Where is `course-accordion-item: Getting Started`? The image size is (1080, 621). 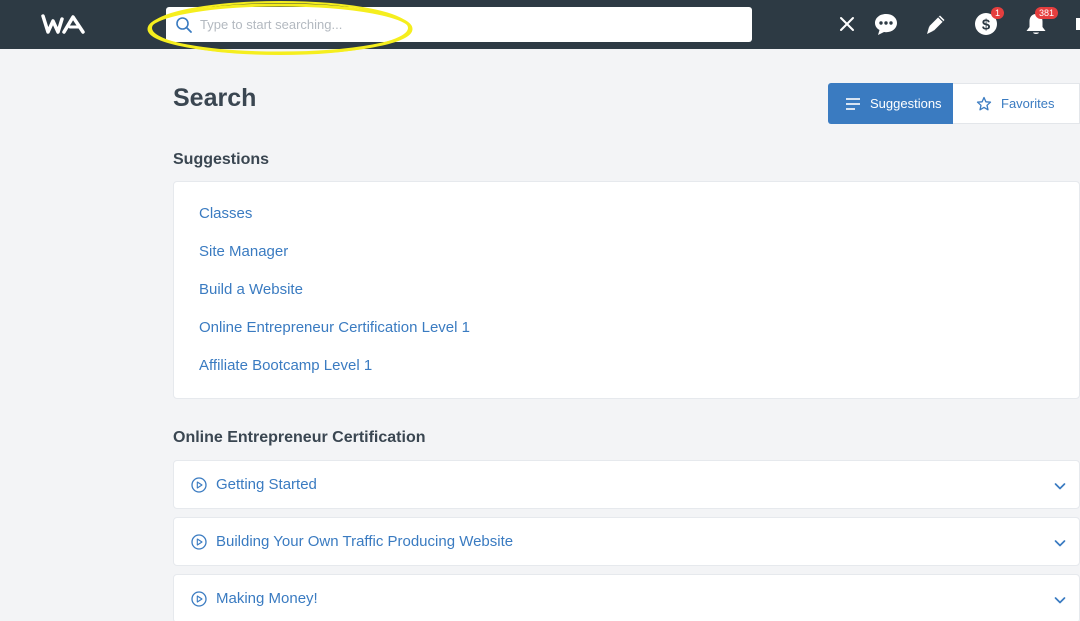
course-accordion-item: Getting Started is located at coordinates (626, 484).